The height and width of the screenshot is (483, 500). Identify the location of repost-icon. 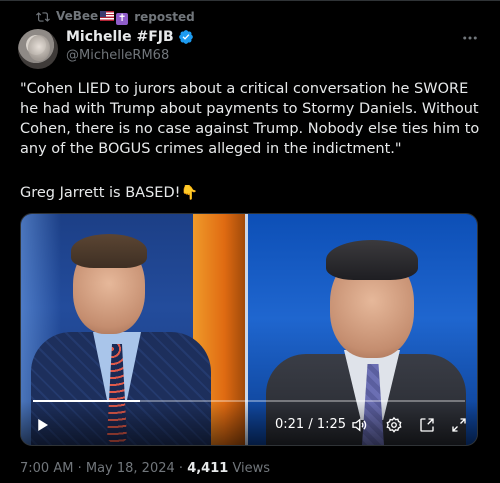
(43, 17).